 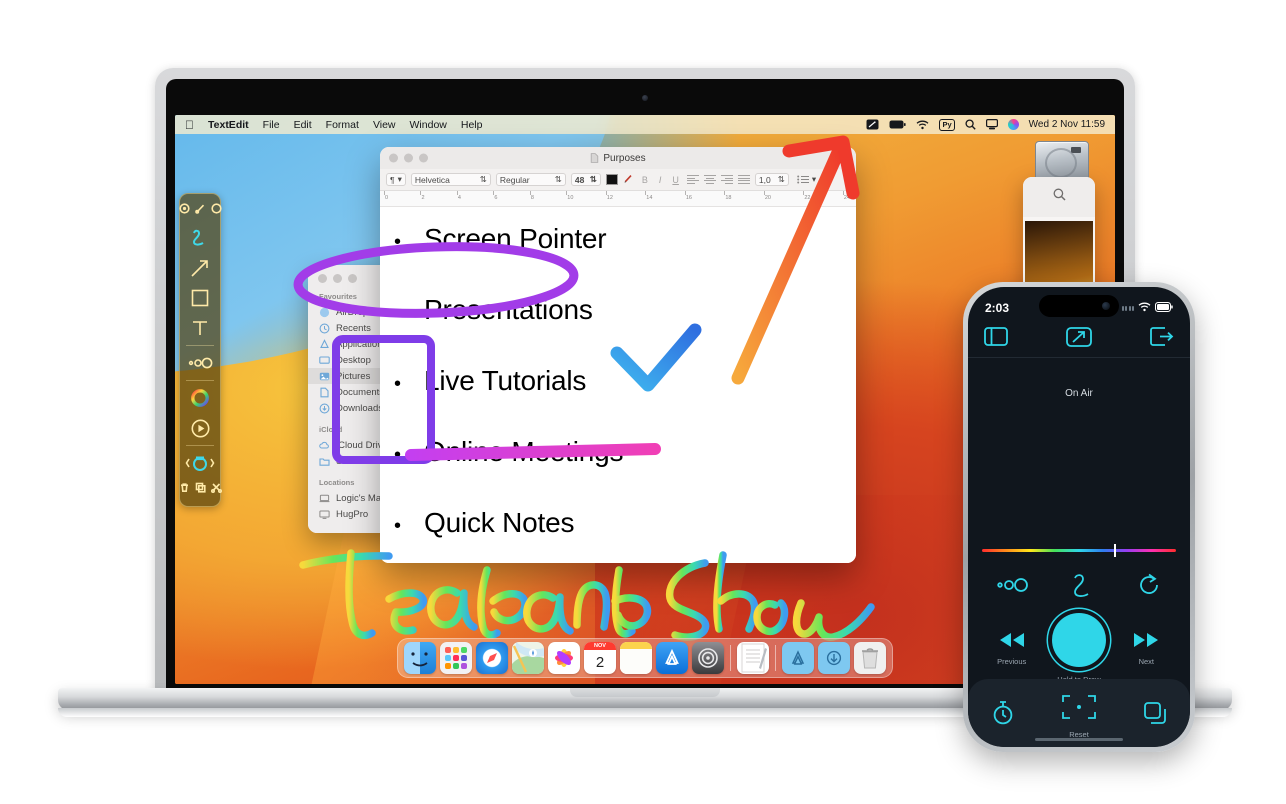 I want to click on record-dot-icon, so click(x=184, y=210).